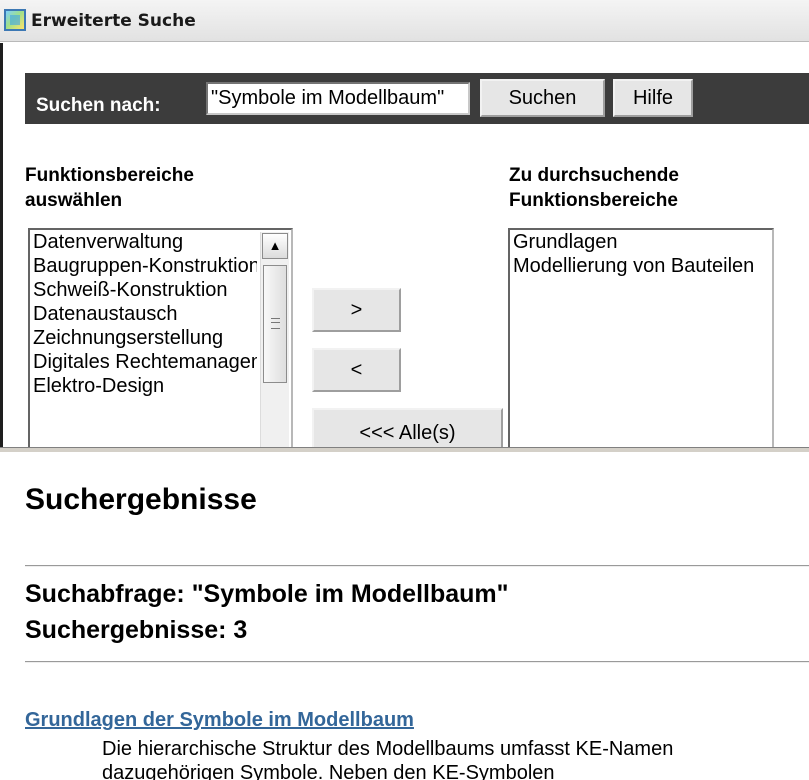  I want to click on list-item: Schweiß-Konstruktion, so click(143, 290).